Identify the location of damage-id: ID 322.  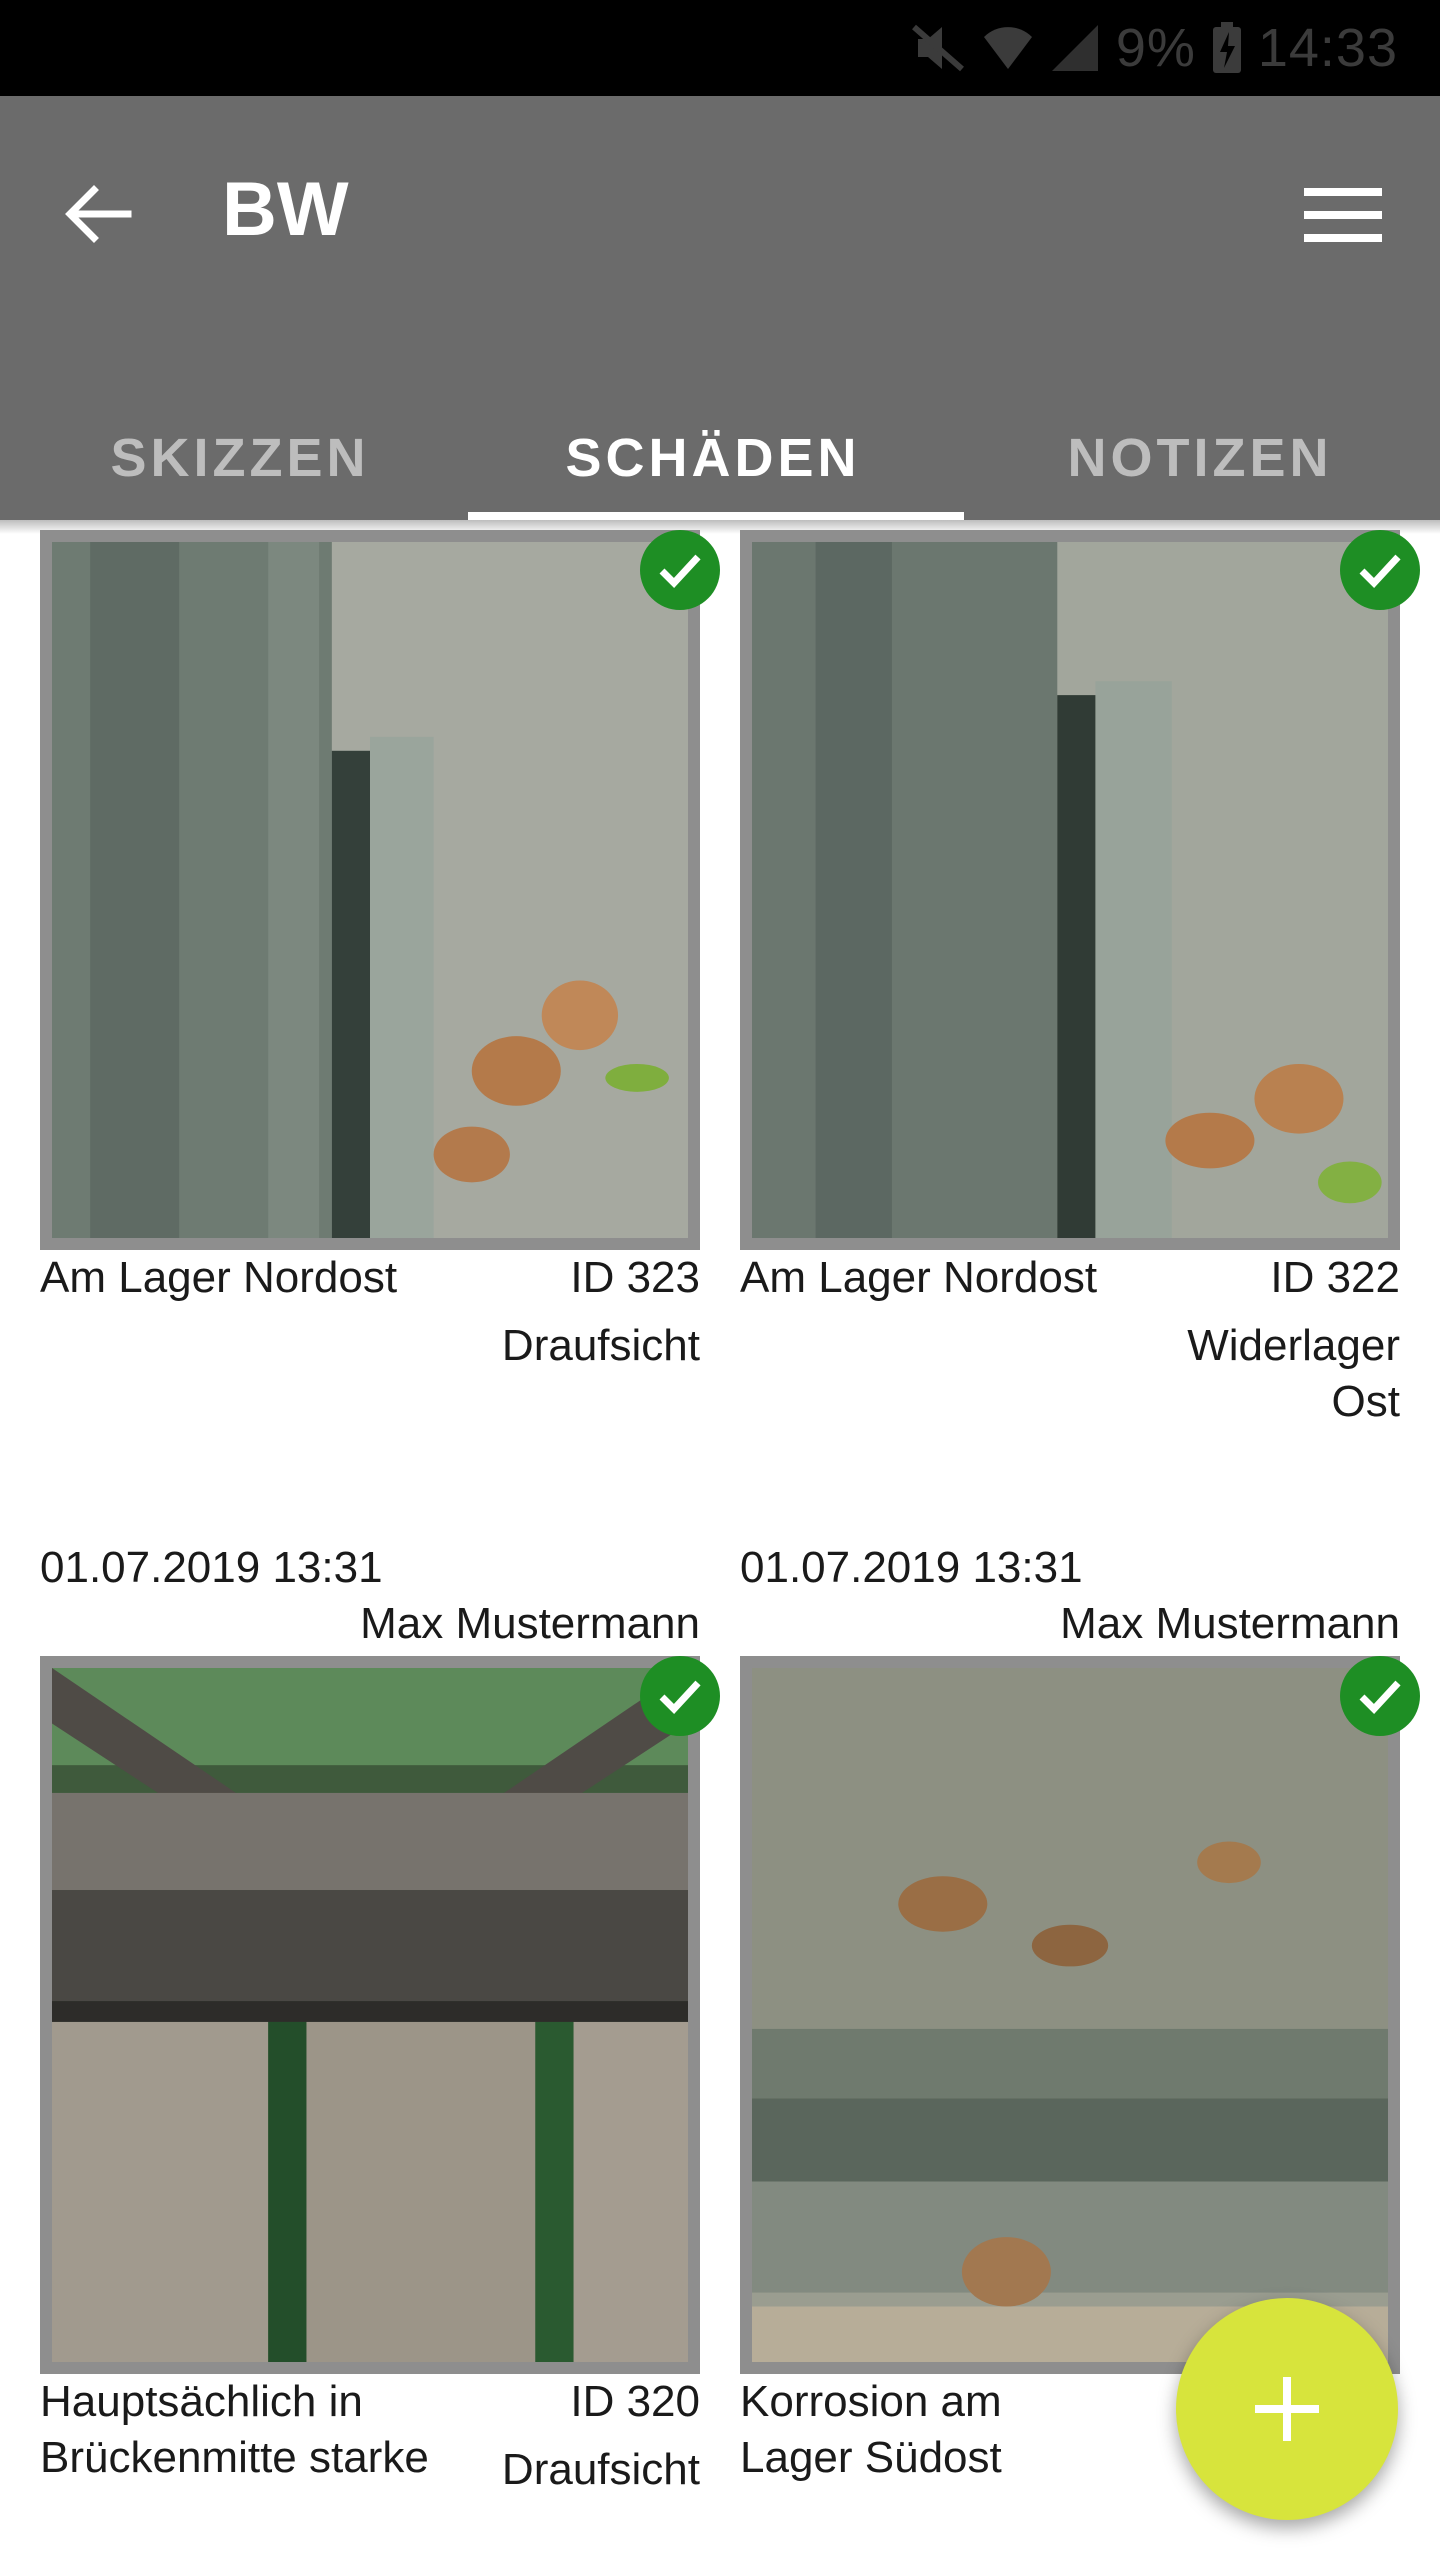
(1335, 1277).